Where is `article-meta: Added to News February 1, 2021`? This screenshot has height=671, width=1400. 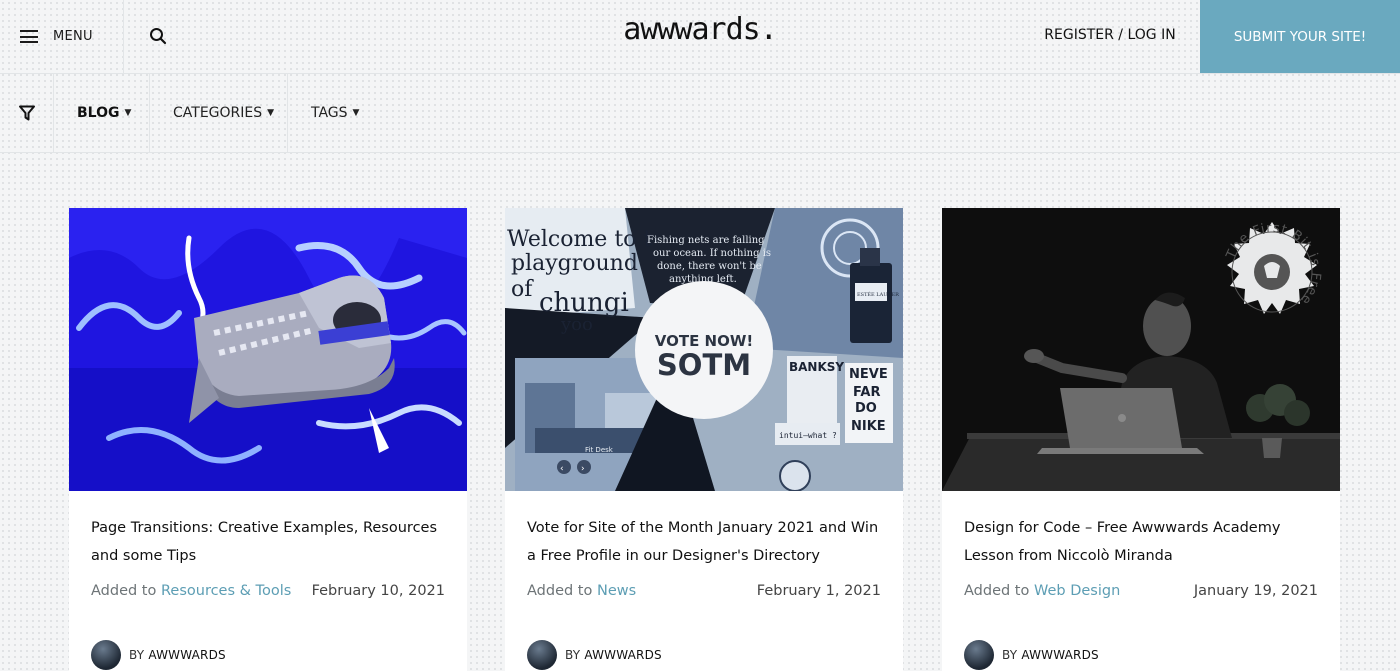 article-meta: Added to News February 1, 2021 is located at coordinates (704, 593).